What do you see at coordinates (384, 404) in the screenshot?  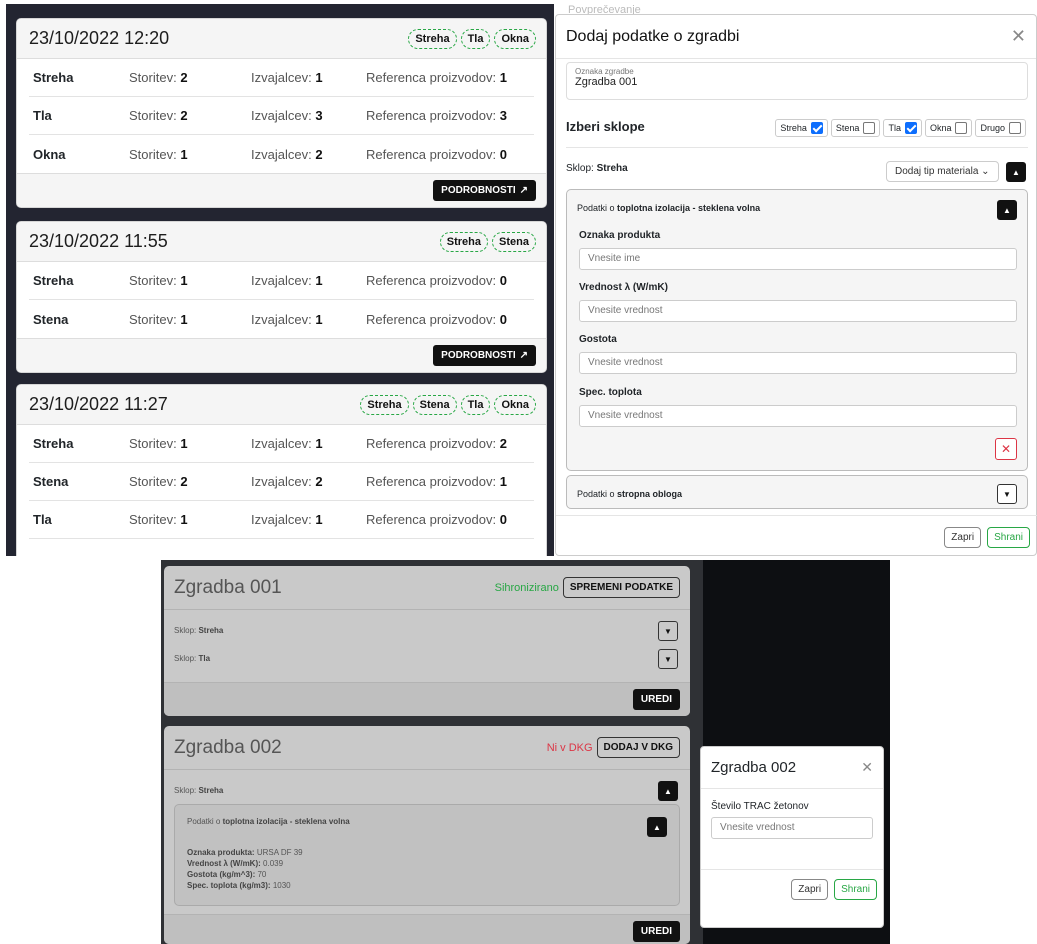 I see `tag-badge: Streha` at bounding box center [384, 404].